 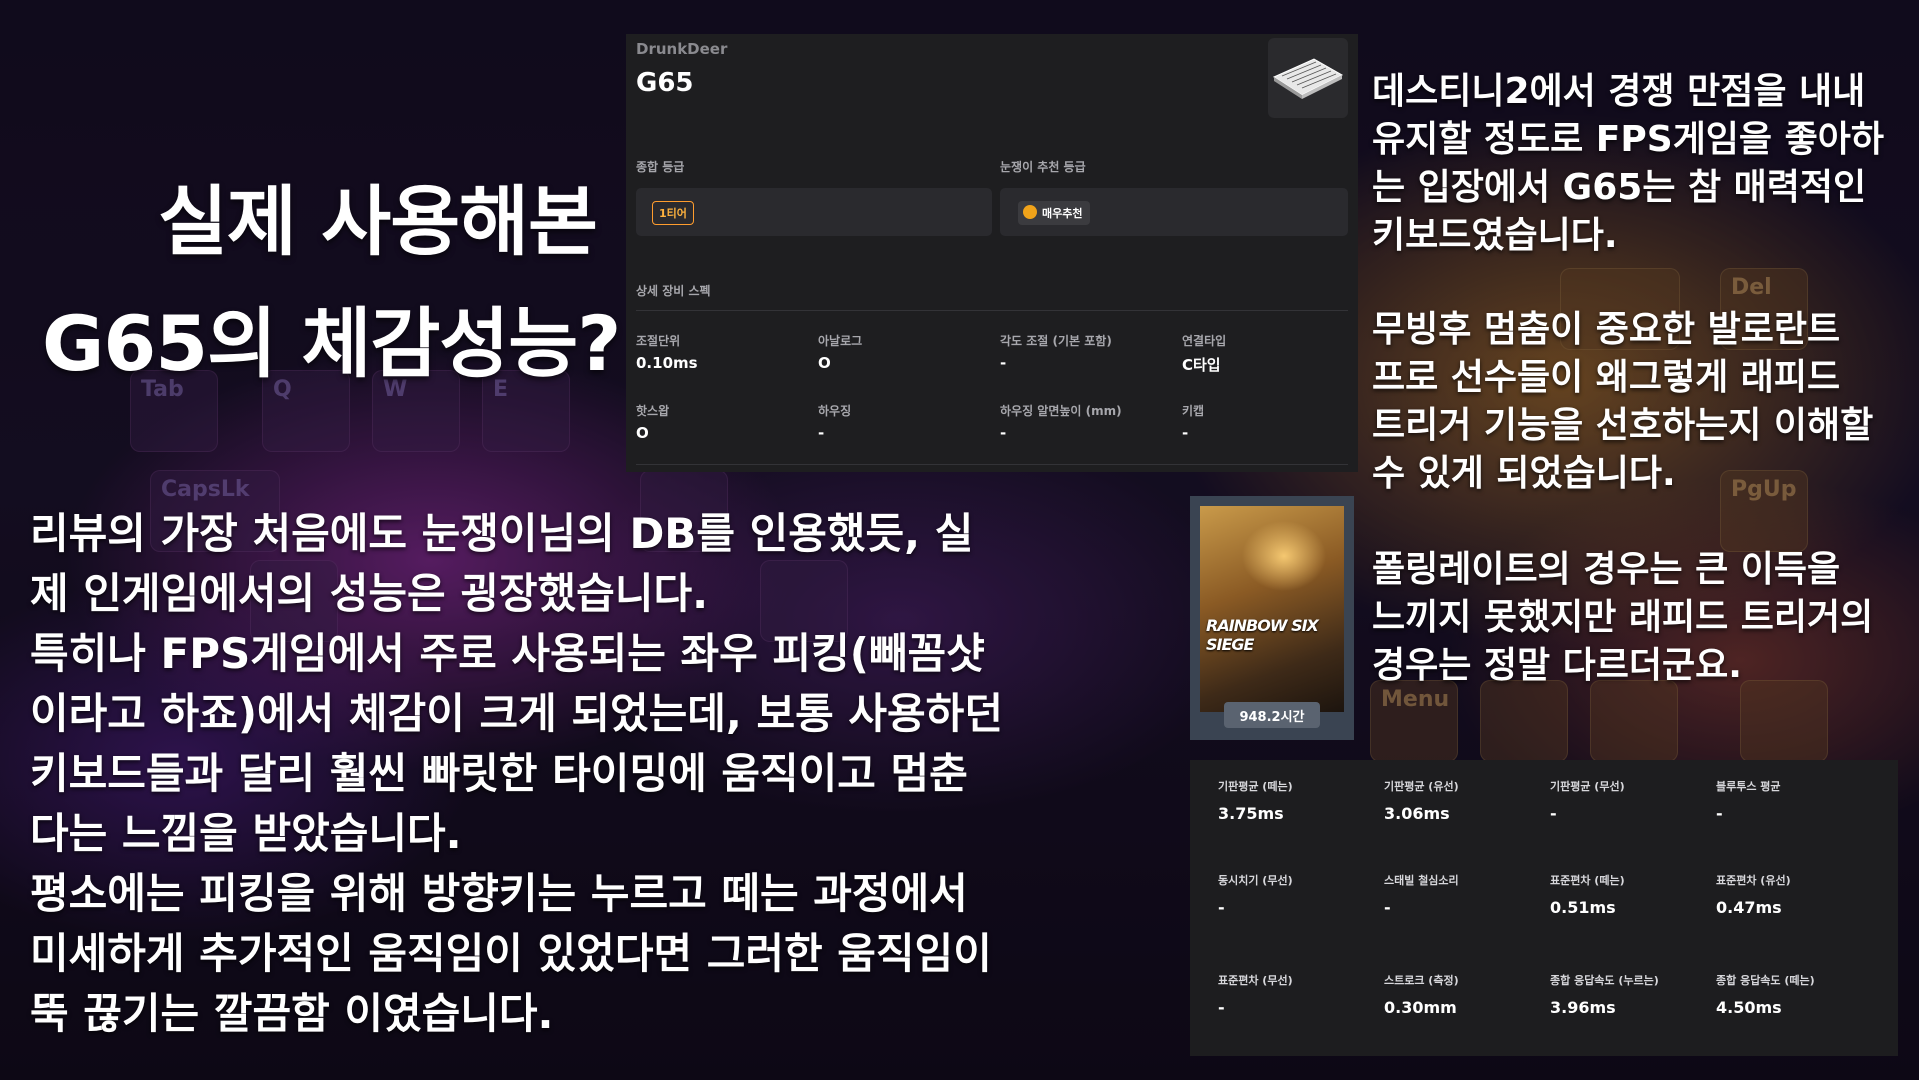 I want to click on stat-label: 기판평균 (무선), so click(x=1587, y=786).